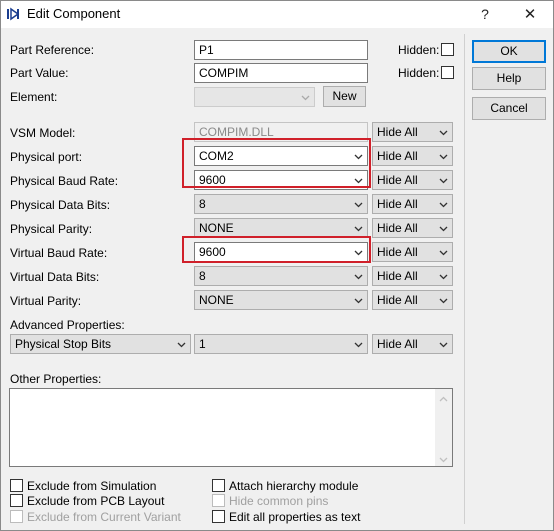 The width and height of the screenshot is (554, 531). Describe the element at coordinates (281, 344) in the screenshot. I see `advanced-value-select: 1` at that location.